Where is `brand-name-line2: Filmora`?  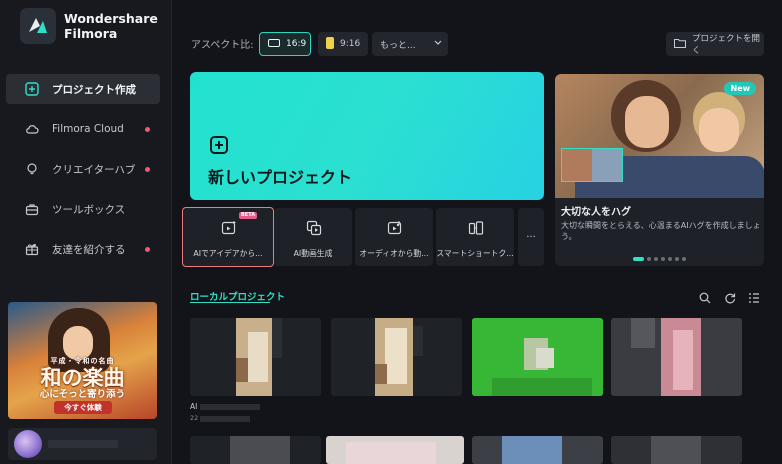 brand-name-line2: Filmora is located at coordinates (91, 33).